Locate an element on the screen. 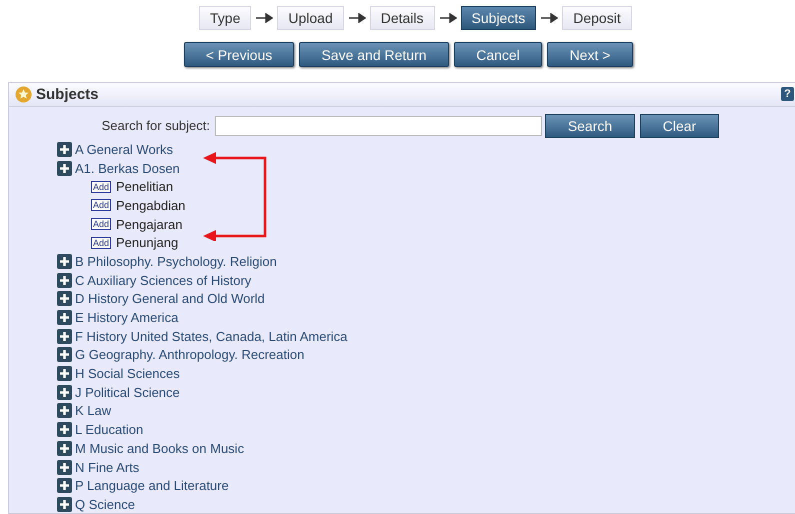 The width and height of the screenshot is (795, 514). subject-link: L Education is located at coordinates (109, 430).